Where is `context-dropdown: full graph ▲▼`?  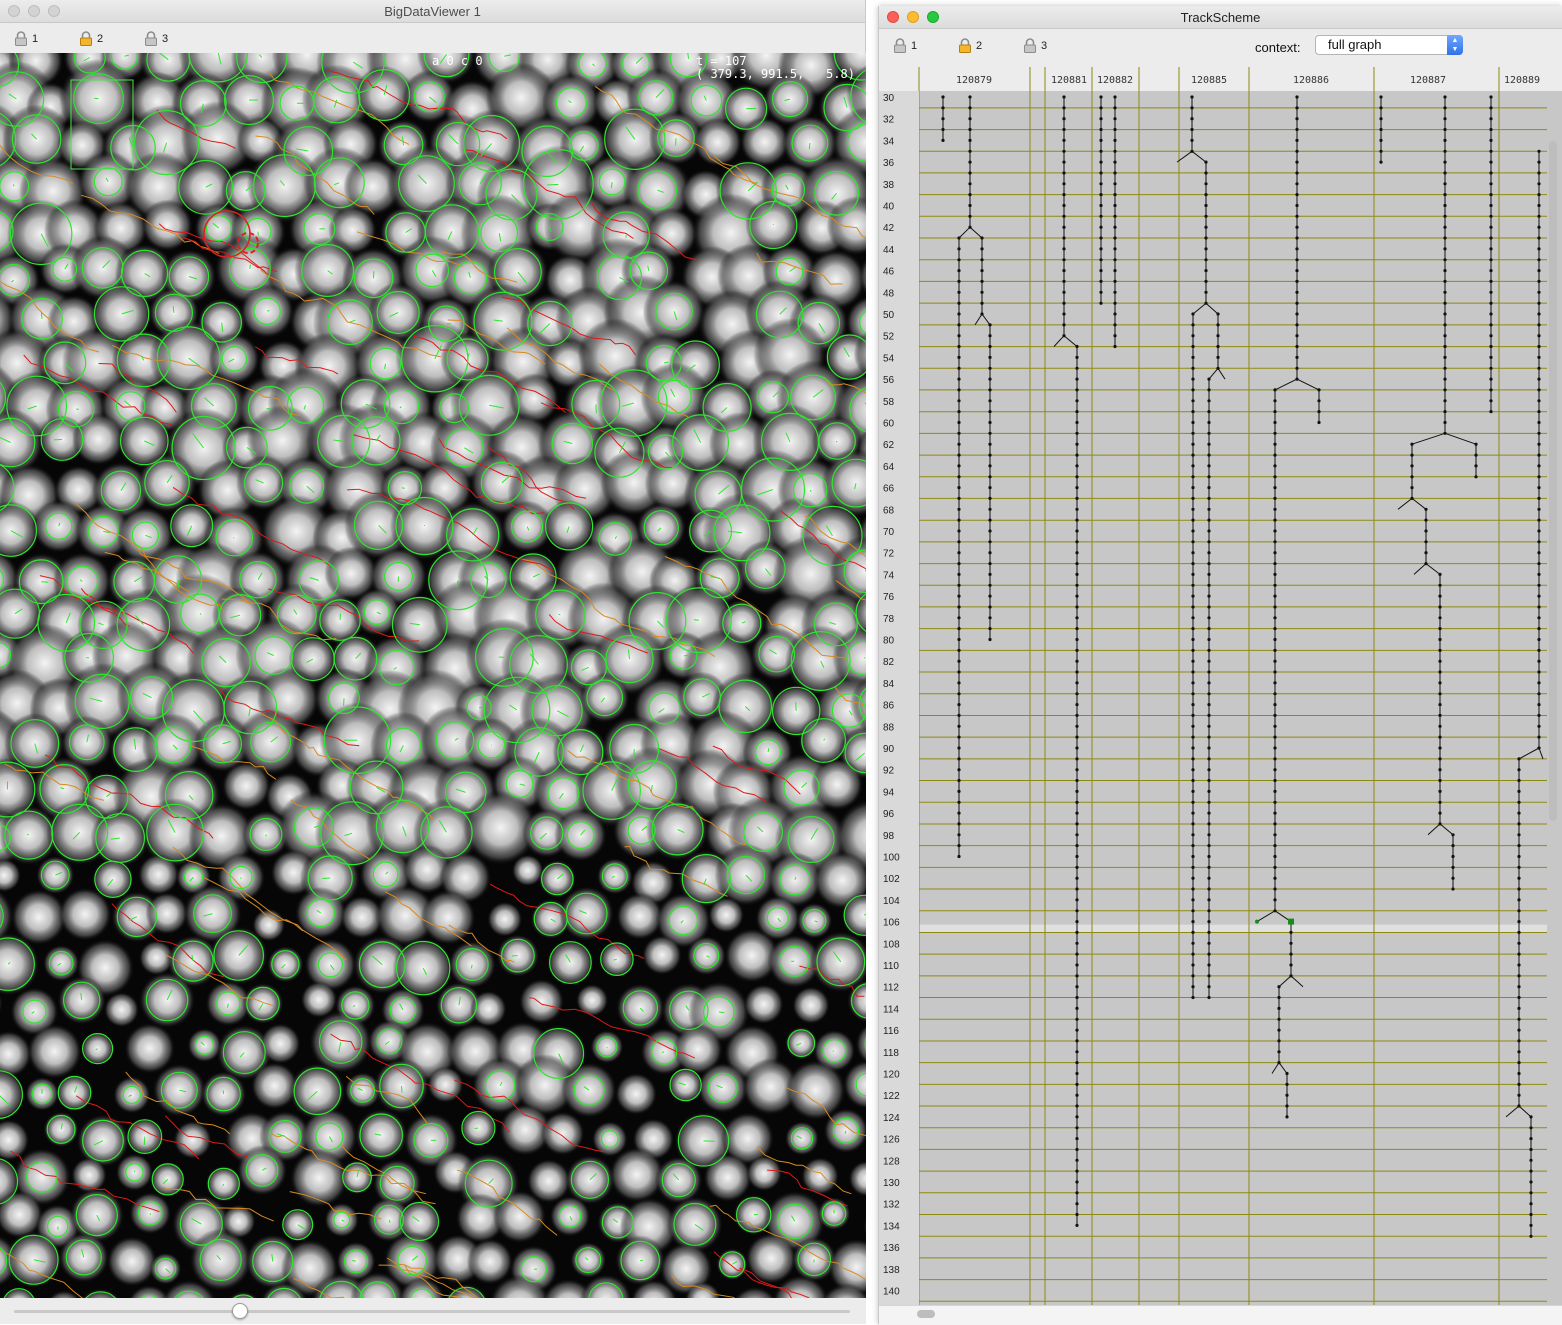 context-dropdown: full graph ▲▼ is located at coordinates (1389, 45).